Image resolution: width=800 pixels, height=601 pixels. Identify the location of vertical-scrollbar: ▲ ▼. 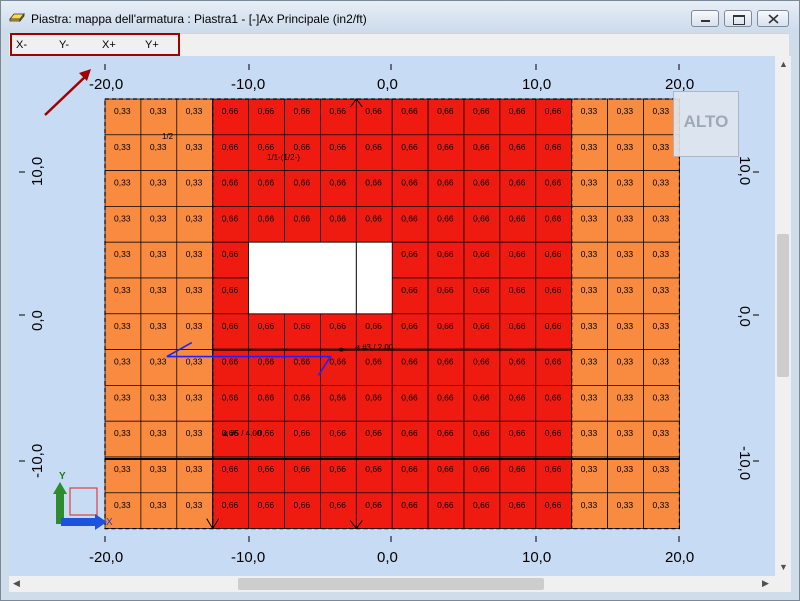
(783, 316).